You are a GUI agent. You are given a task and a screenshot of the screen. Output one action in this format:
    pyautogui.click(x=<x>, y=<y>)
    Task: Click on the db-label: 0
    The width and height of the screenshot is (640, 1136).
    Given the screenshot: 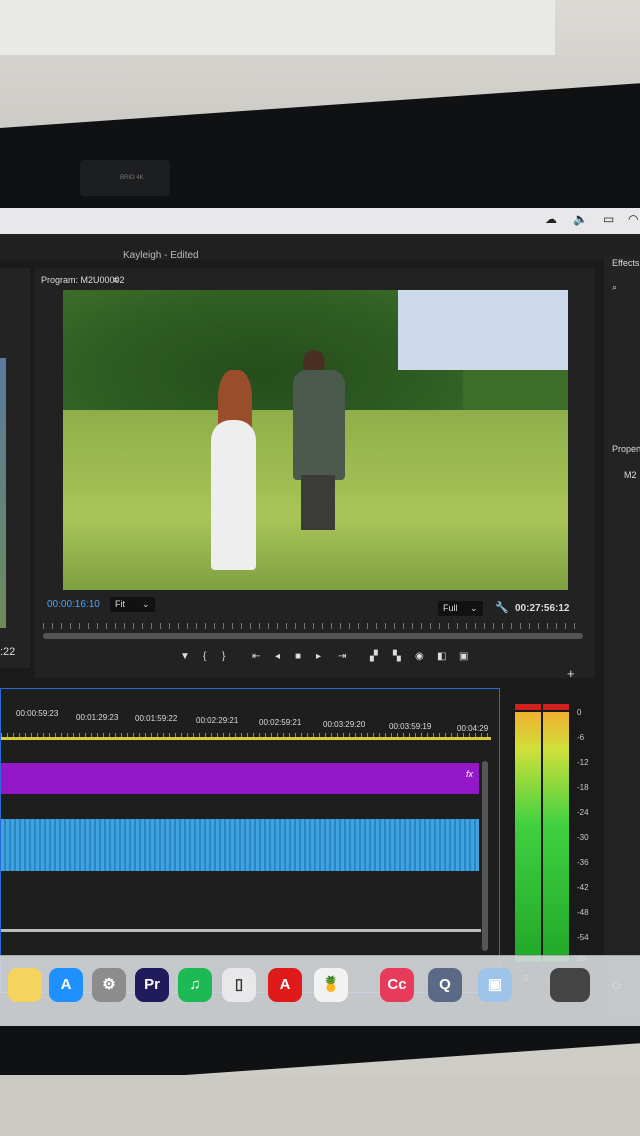 What is the action you would take?
    pyautogui.click(x=579, y=712)
    